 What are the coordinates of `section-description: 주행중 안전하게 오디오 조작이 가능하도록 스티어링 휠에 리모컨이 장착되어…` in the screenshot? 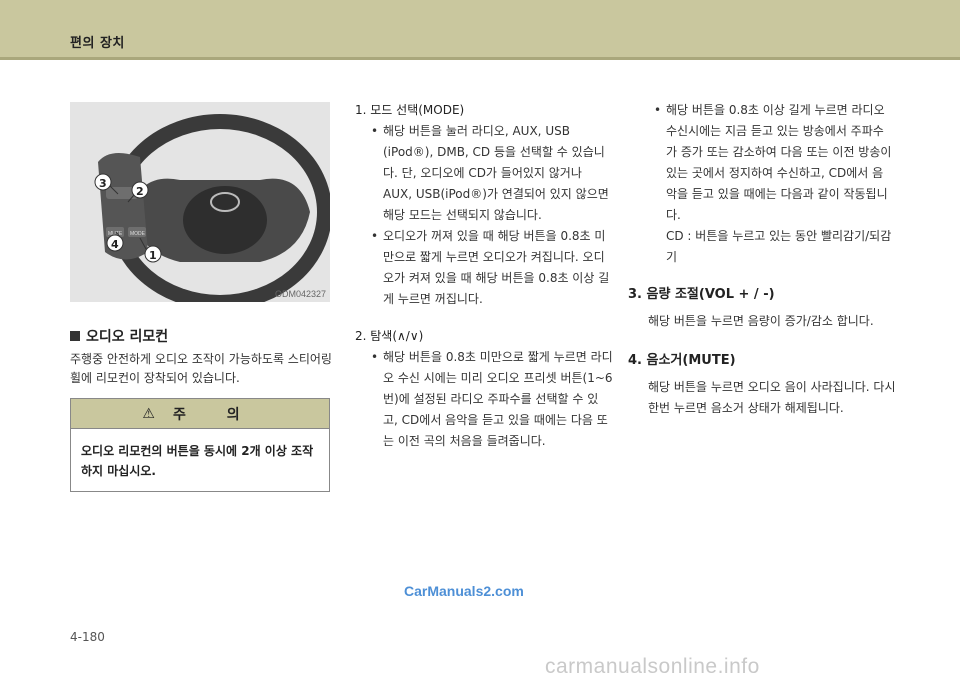 It's located at (201, 368).